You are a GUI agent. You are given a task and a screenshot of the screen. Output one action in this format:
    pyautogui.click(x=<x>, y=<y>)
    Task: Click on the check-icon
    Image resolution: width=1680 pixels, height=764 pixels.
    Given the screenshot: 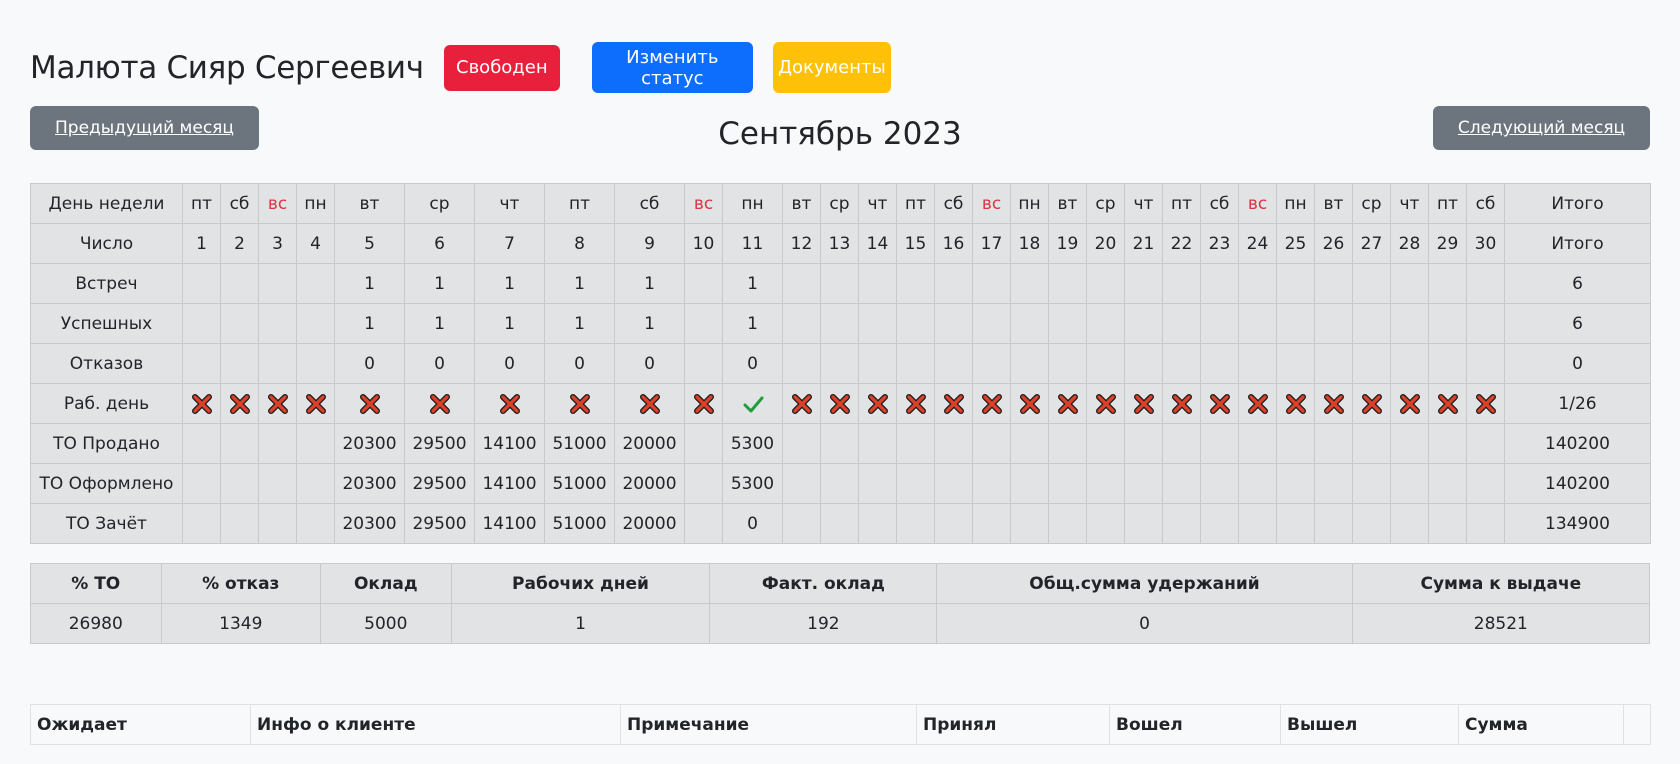 What is the action you would take?
    pyautogui.click(x=753, y=404)
    